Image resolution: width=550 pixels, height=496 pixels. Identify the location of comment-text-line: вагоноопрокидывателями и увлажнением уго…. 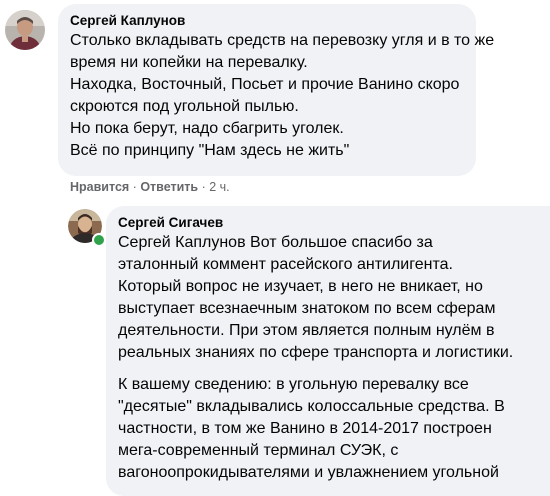
(308, 472).